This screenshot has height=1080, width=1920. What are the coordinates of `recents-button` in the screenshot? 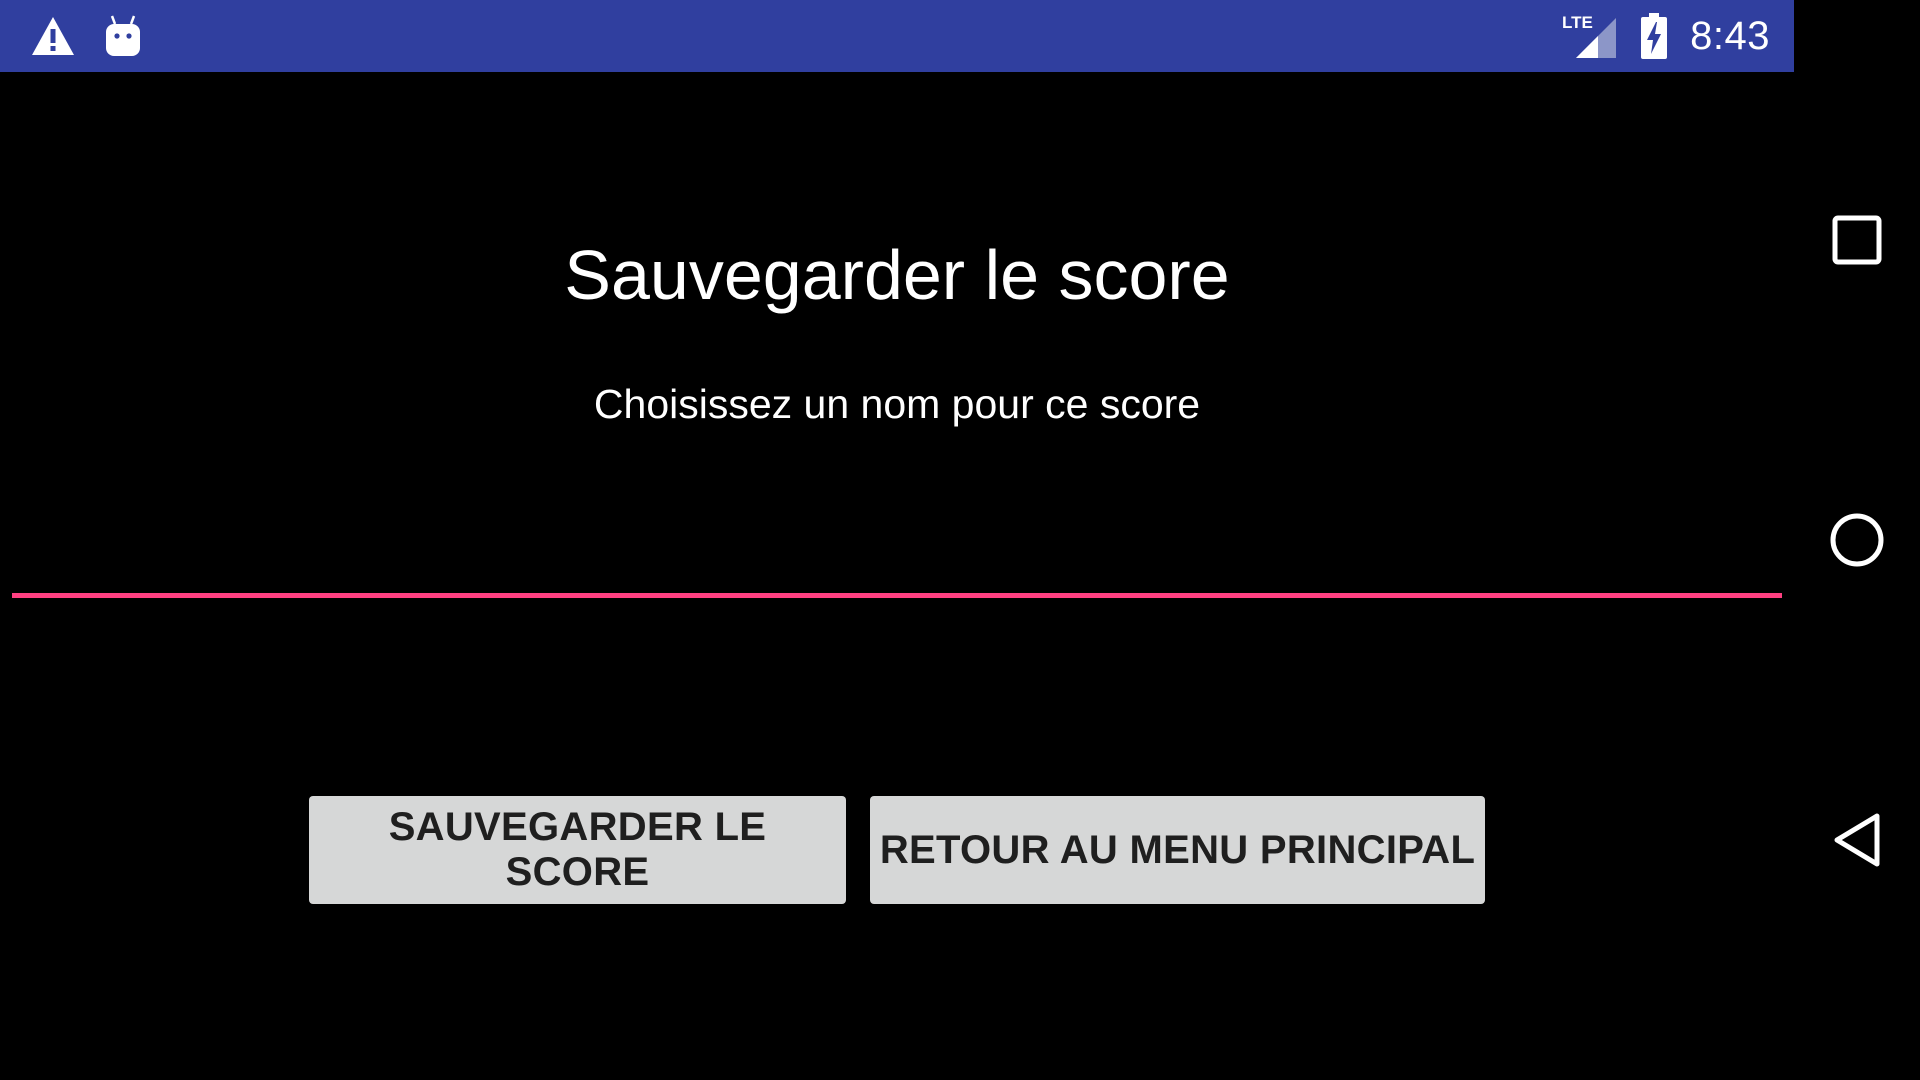 It's located at (1857, 240).